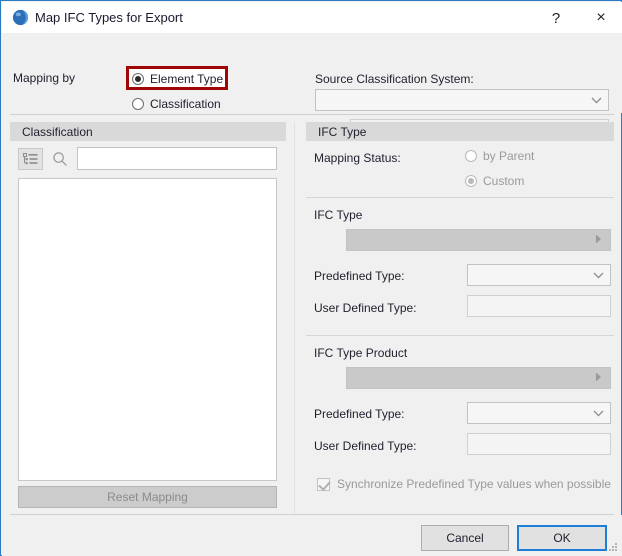 This screenshot has width=622, height=556. Describe the element at coordinates (109, 17) in the screenshot. I see `window-title: Map IFC Types for Export` at that location.